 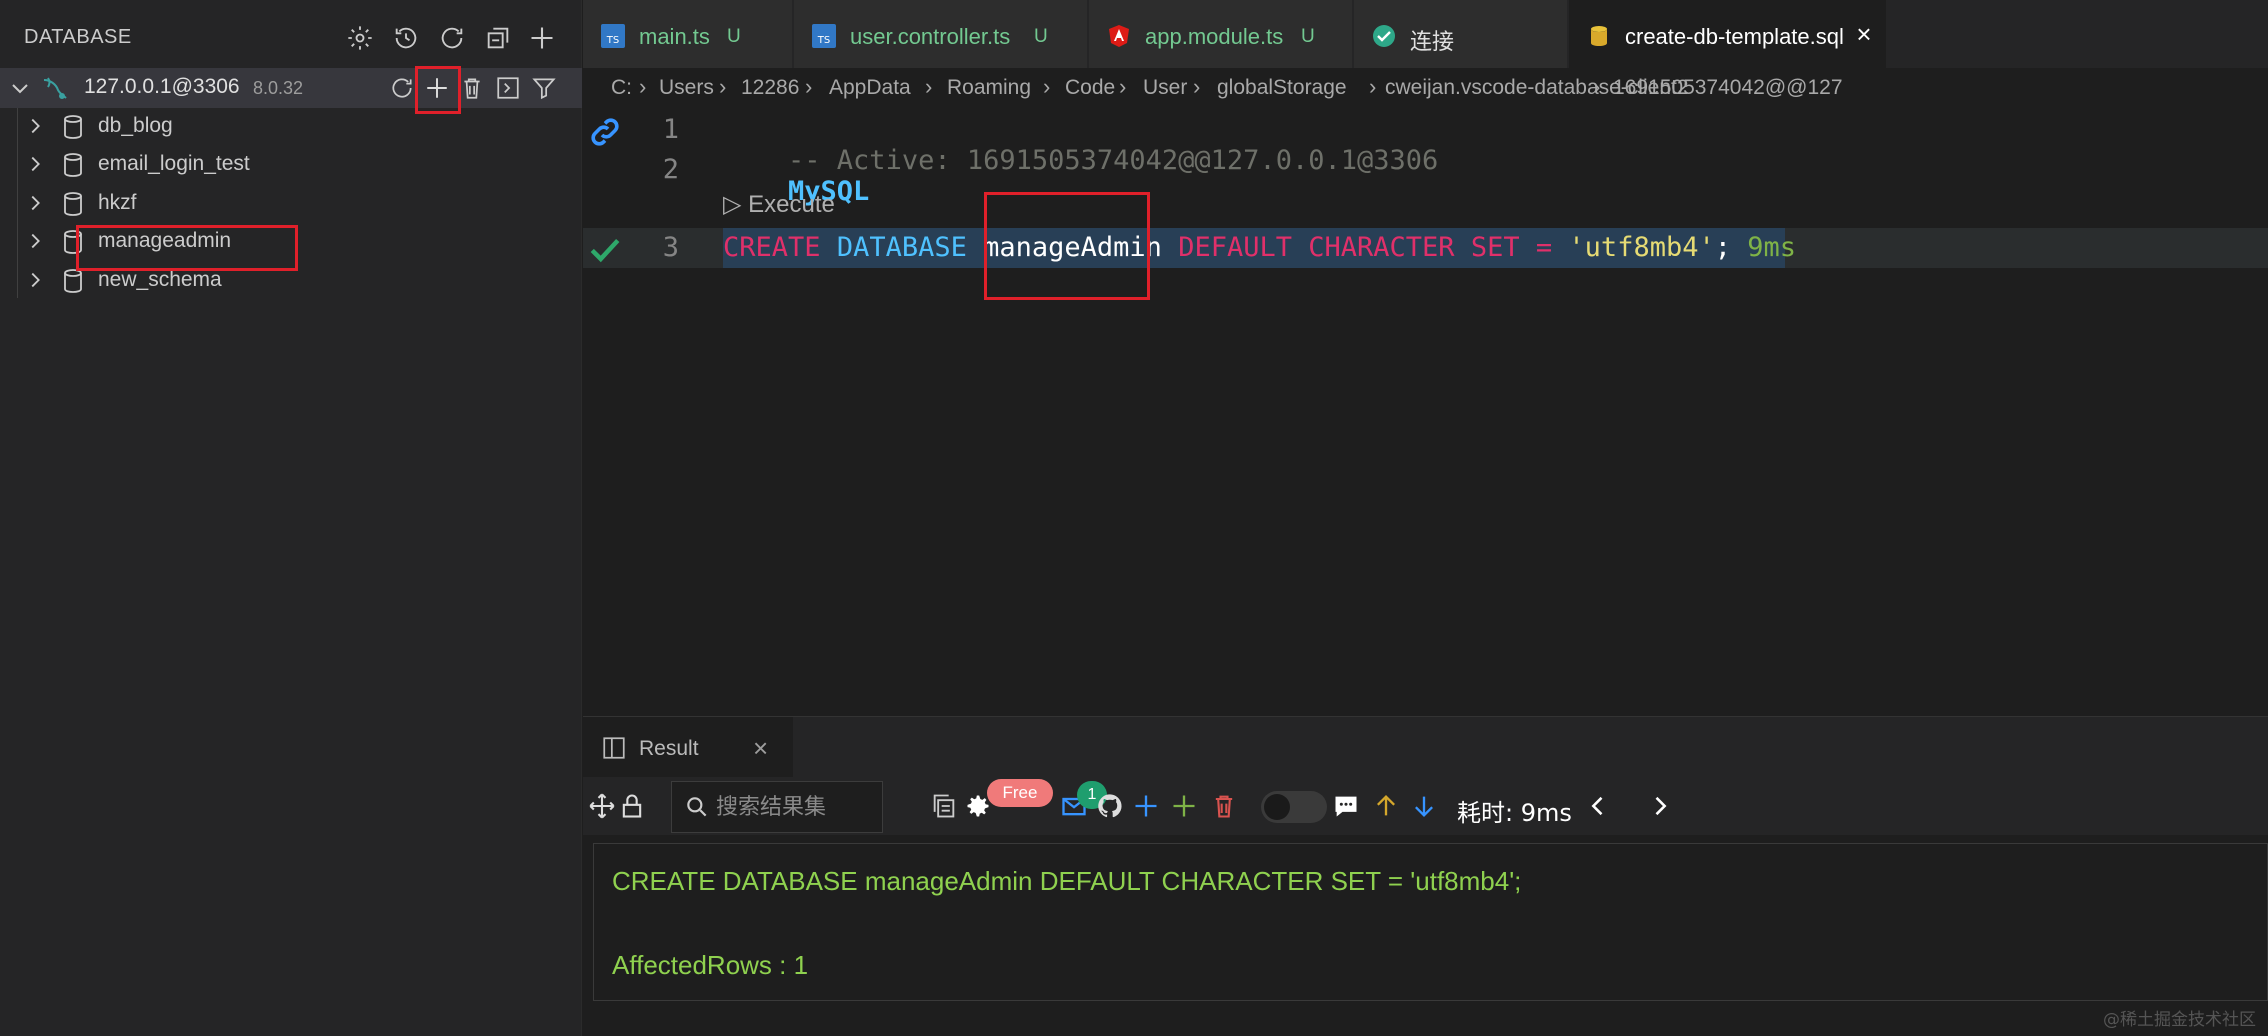 I want to click on database-item: db_blog, so click(x=291, y=127).